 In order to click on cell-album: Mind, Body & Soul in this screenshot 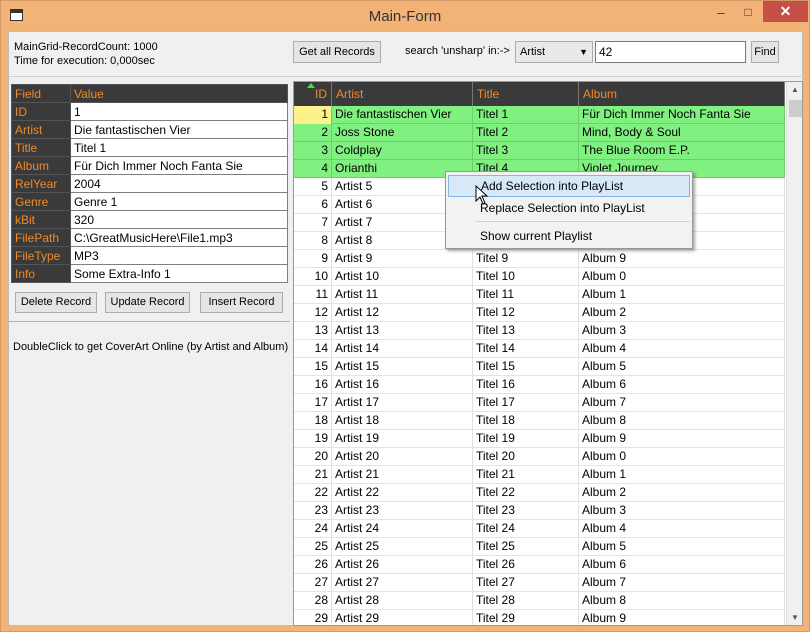, I will do `click(682, 133)`.